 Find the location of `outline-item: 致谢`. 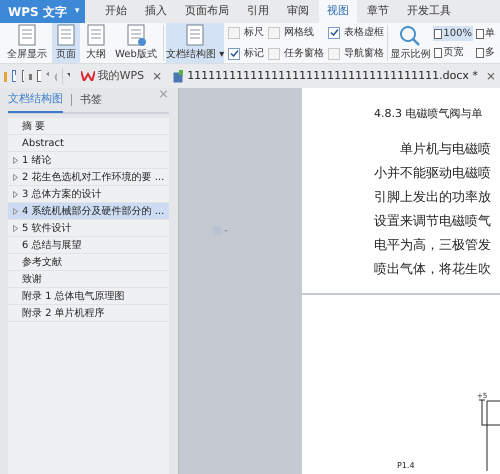

outline-item: 致谢 is located at coordinates (88, 279).